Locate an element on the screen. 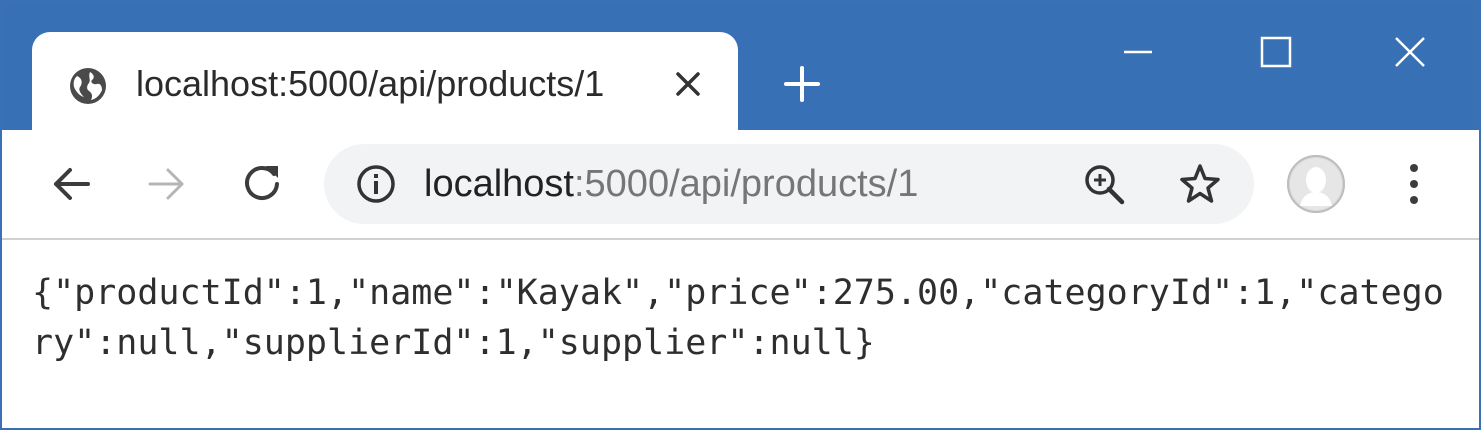 This screenshot has height=430, width=1481. tab-close-icon is located at coordinates (688, 84).